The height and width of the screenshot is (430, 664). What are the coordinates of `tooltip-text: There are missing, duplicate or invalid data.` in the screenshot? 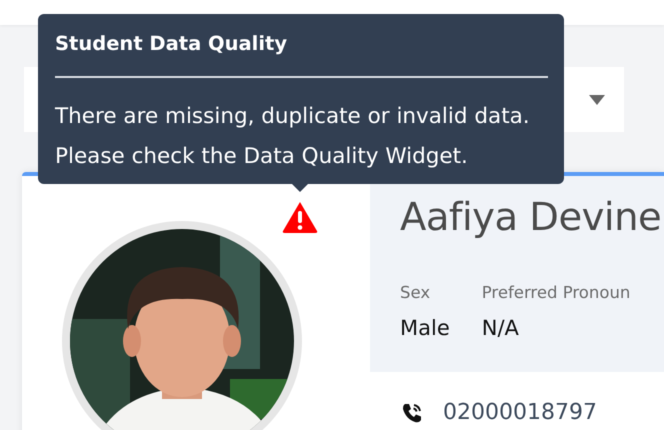 It's located at (292, 117).